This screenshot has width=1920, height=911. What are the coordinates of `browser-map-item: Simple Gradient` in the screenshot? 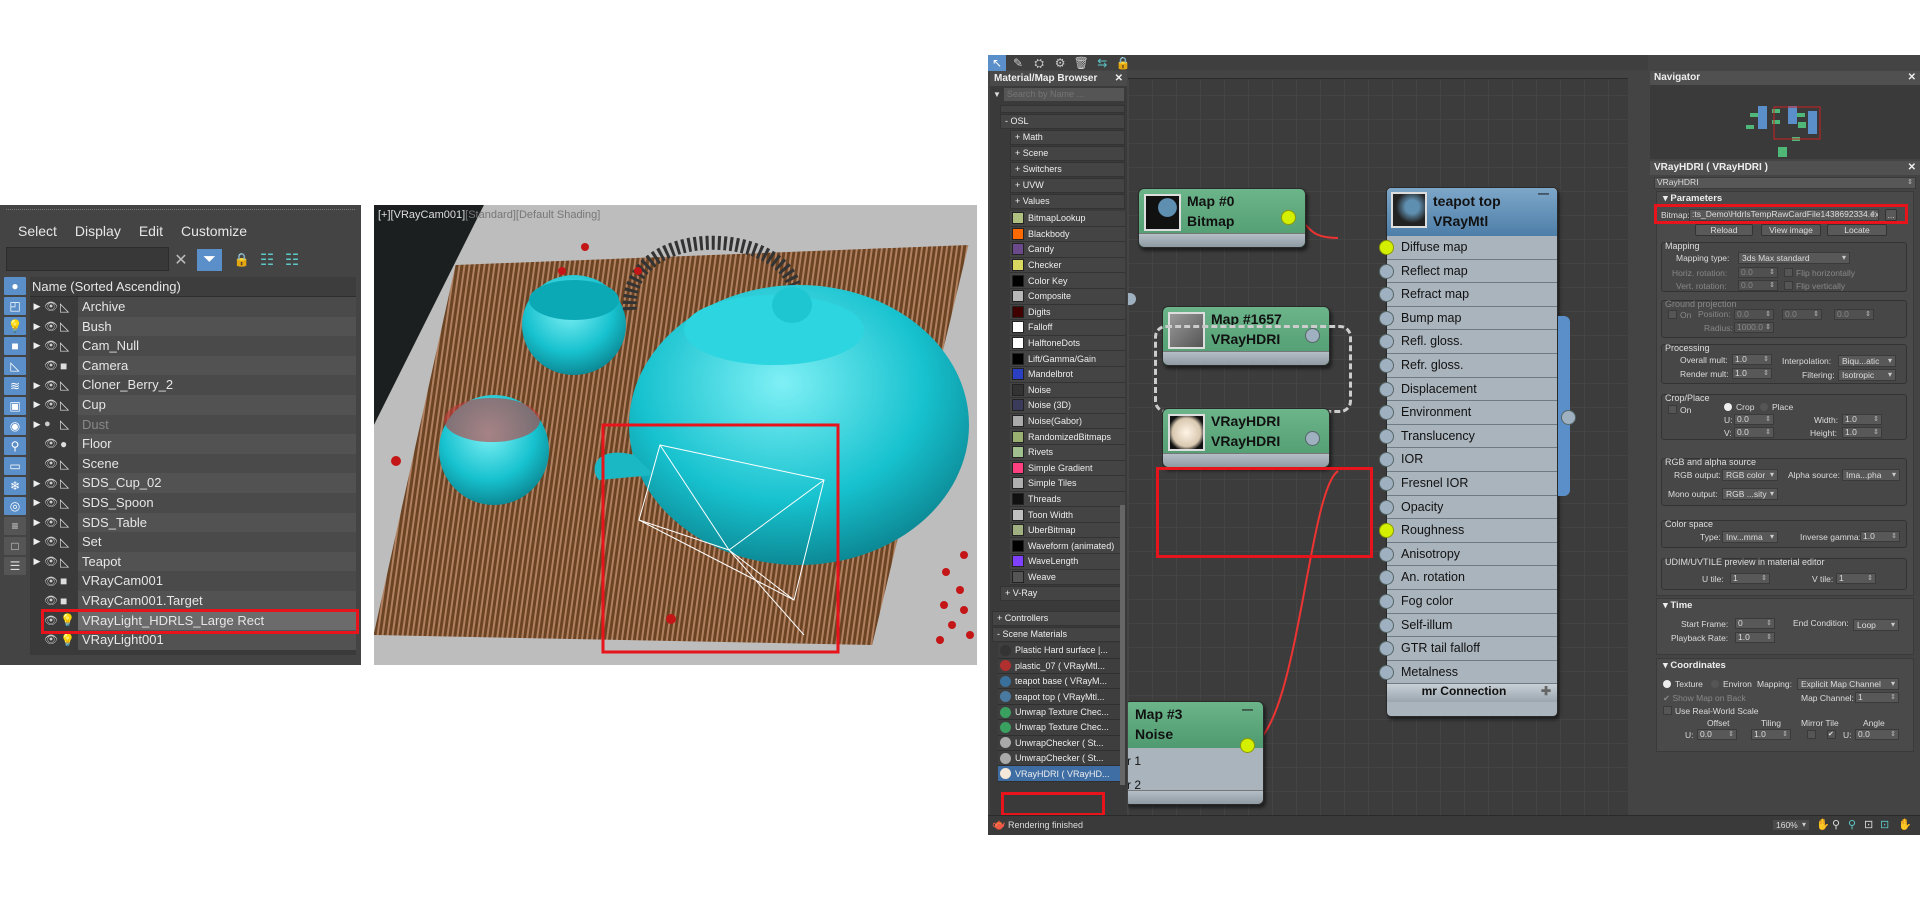 It's located at (1067, 468).